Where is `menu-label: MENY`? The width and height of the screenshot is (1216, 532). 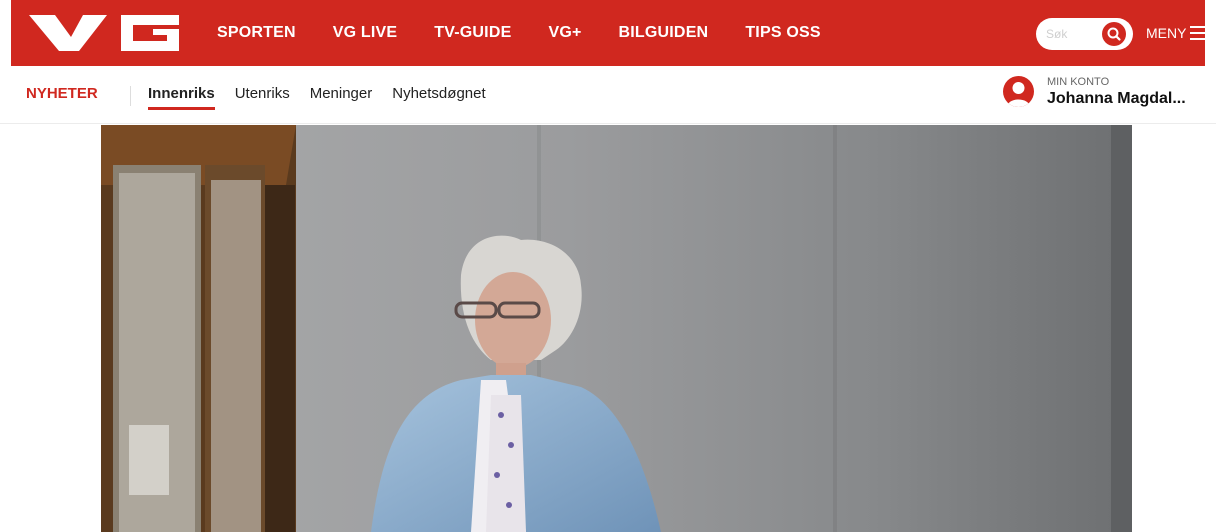 menu-label: MENY is located at coordinates (1166, 33).